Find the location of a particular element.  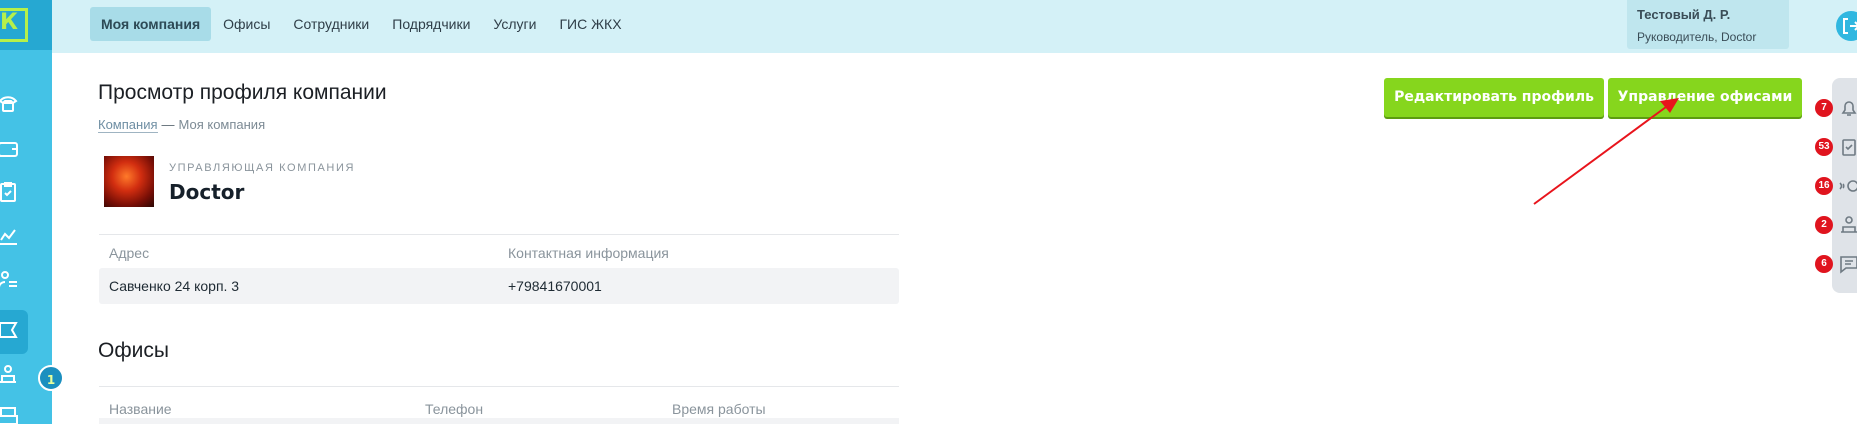

user-menu: Тестовый Д. Р. Руководитель, Doctor is located at coordinates (1708, 24).